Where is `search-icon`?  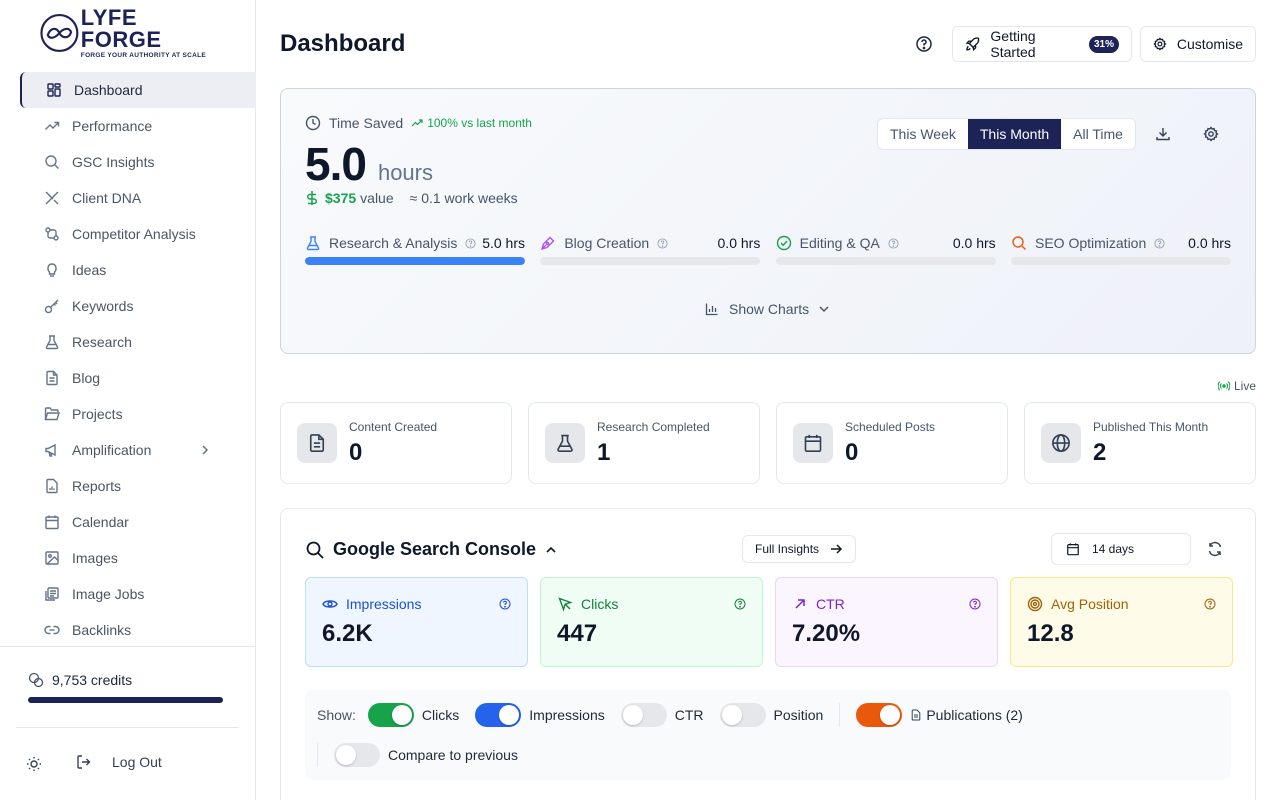 search-icon is located at coordinates (1019, 243).